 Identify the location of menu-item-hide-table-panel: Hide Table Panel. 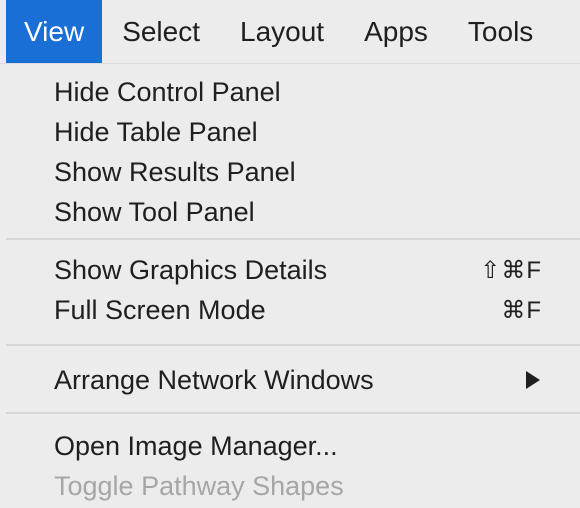
(293, 132).